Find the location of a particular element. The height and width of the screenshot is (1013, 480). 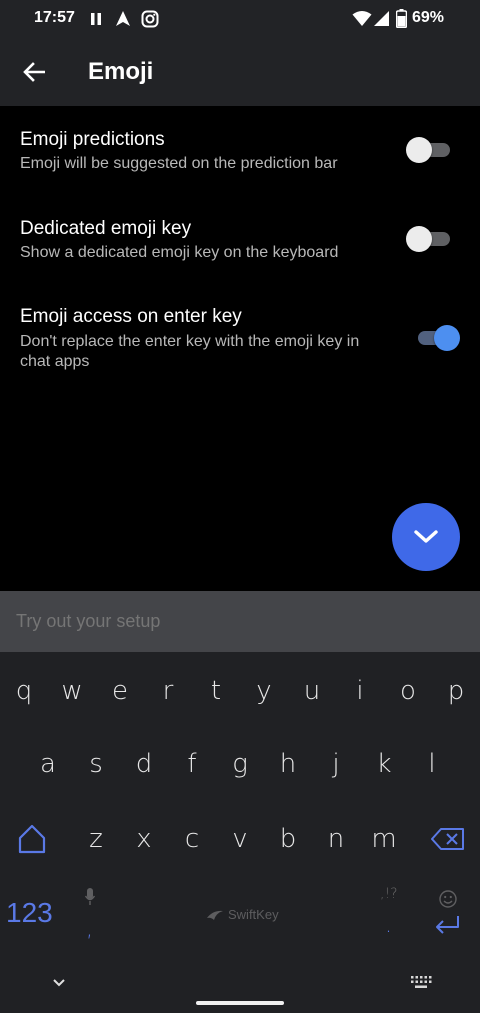

key-d: d is located at coordinates (144, 764).